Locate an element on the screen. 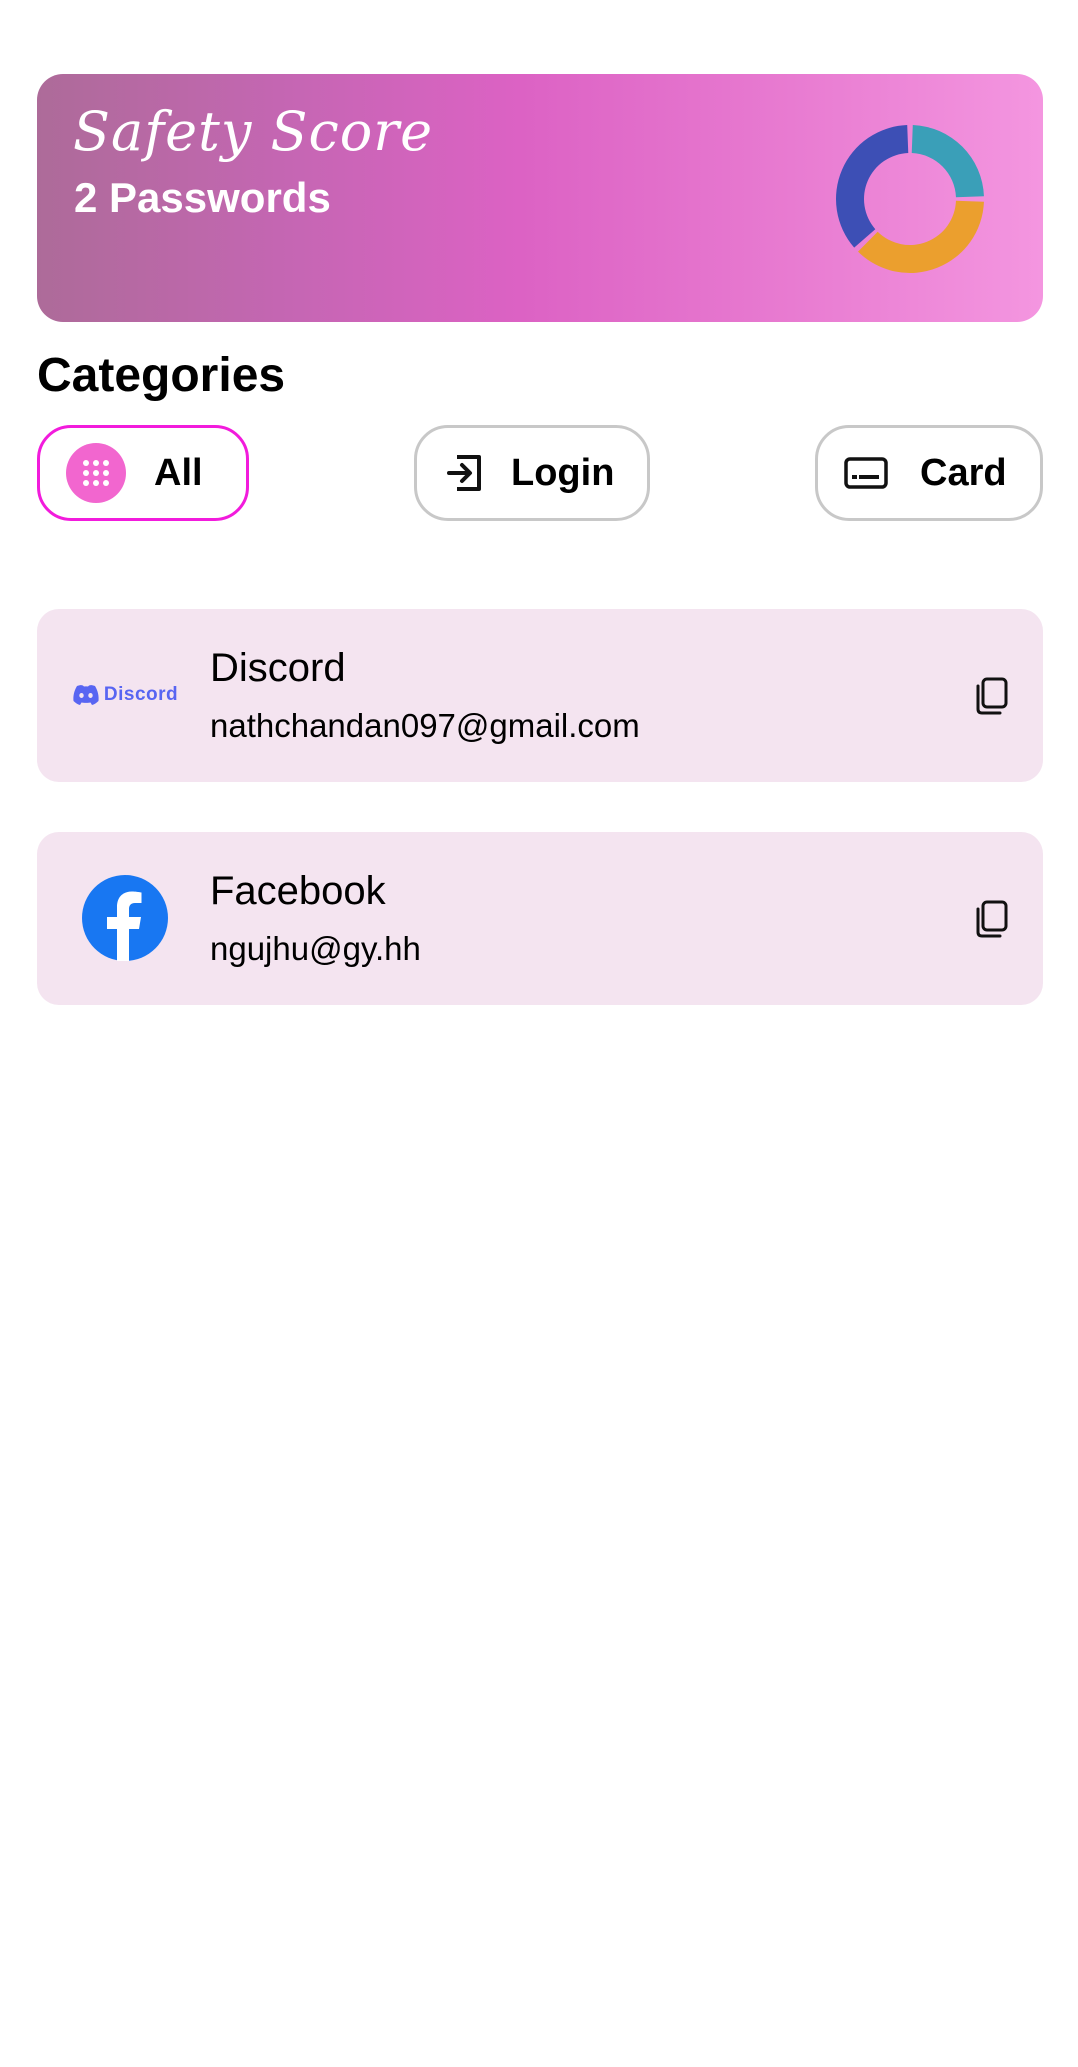 This screenshot has height=2067, width=1078. category-chip-card: Card is located at coordinates (929, 473).